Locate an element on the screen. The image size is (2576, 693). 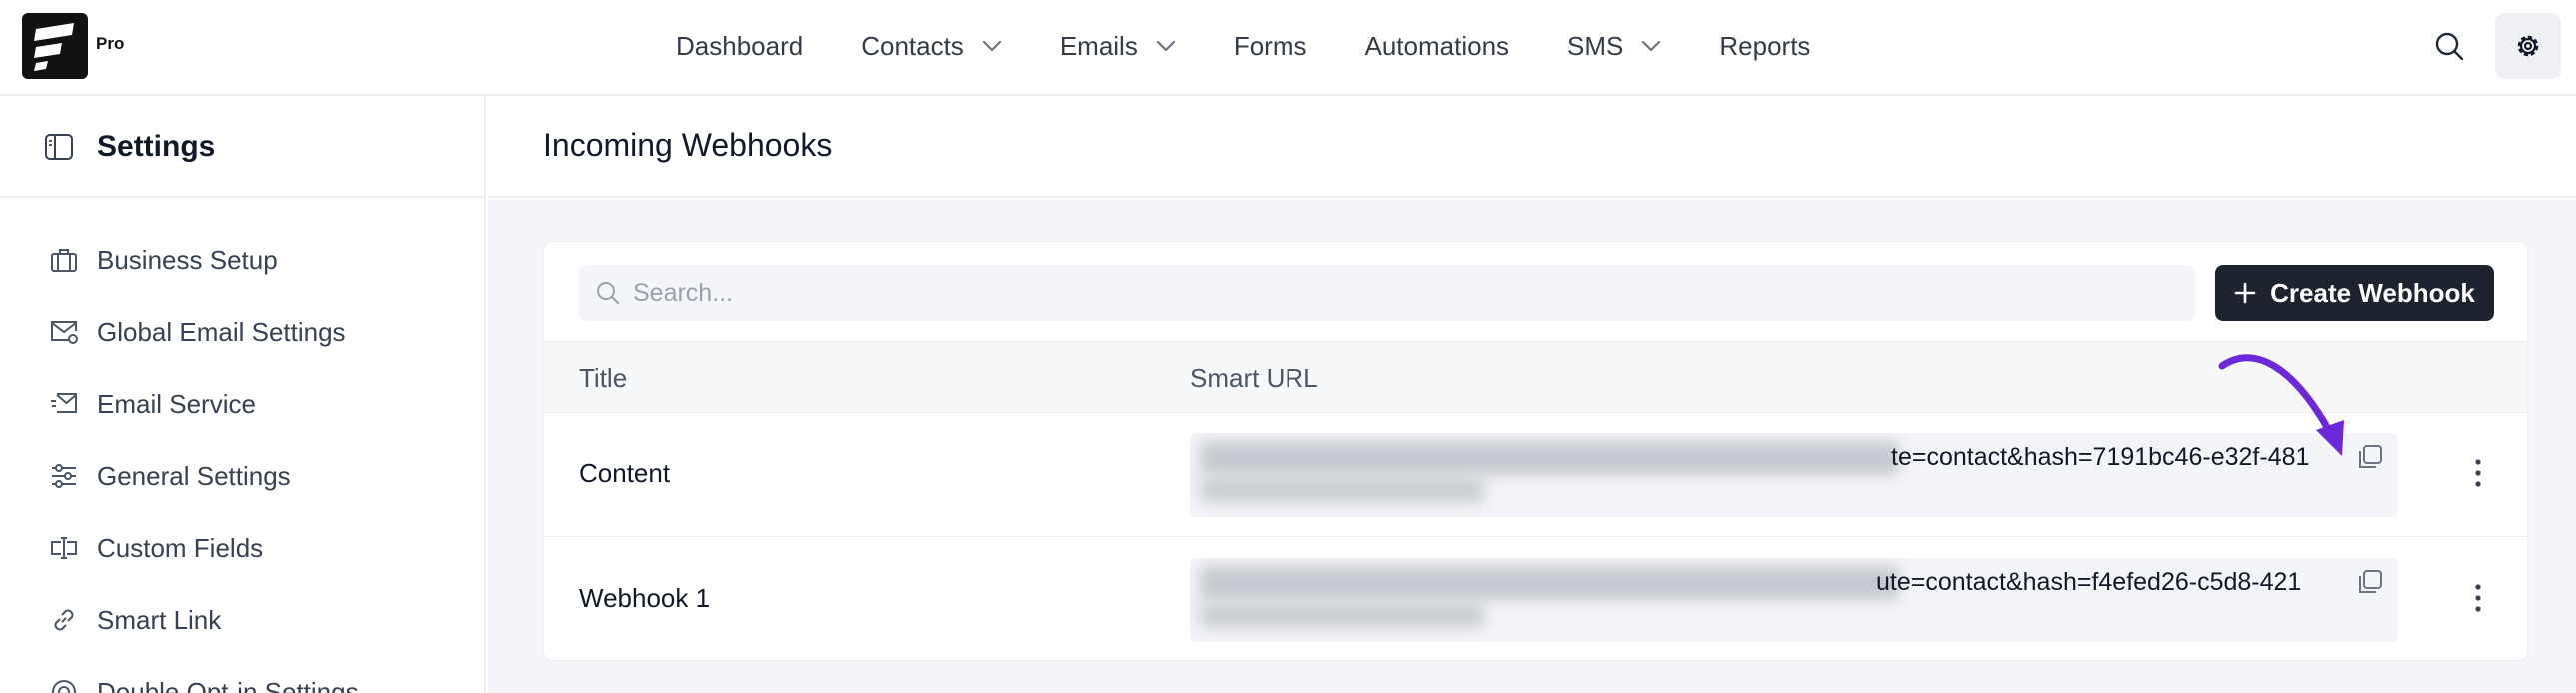
page-header: Incoming Webhooks is located at coordinates (1532, 147).